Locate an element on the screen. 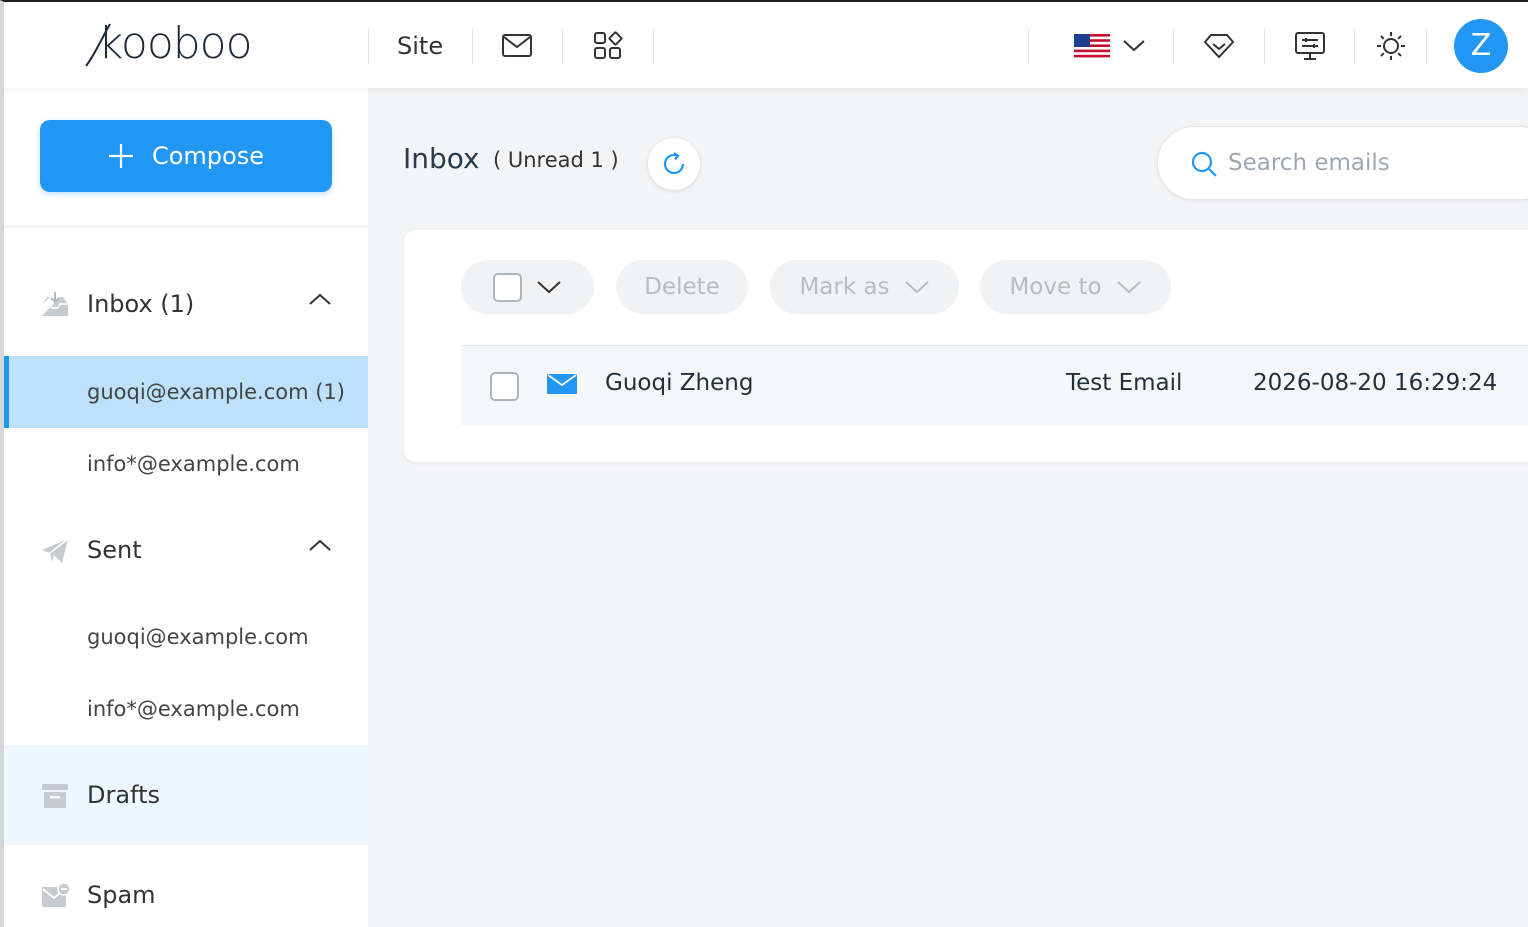  search-icon is located at coordinates (1204, 164).